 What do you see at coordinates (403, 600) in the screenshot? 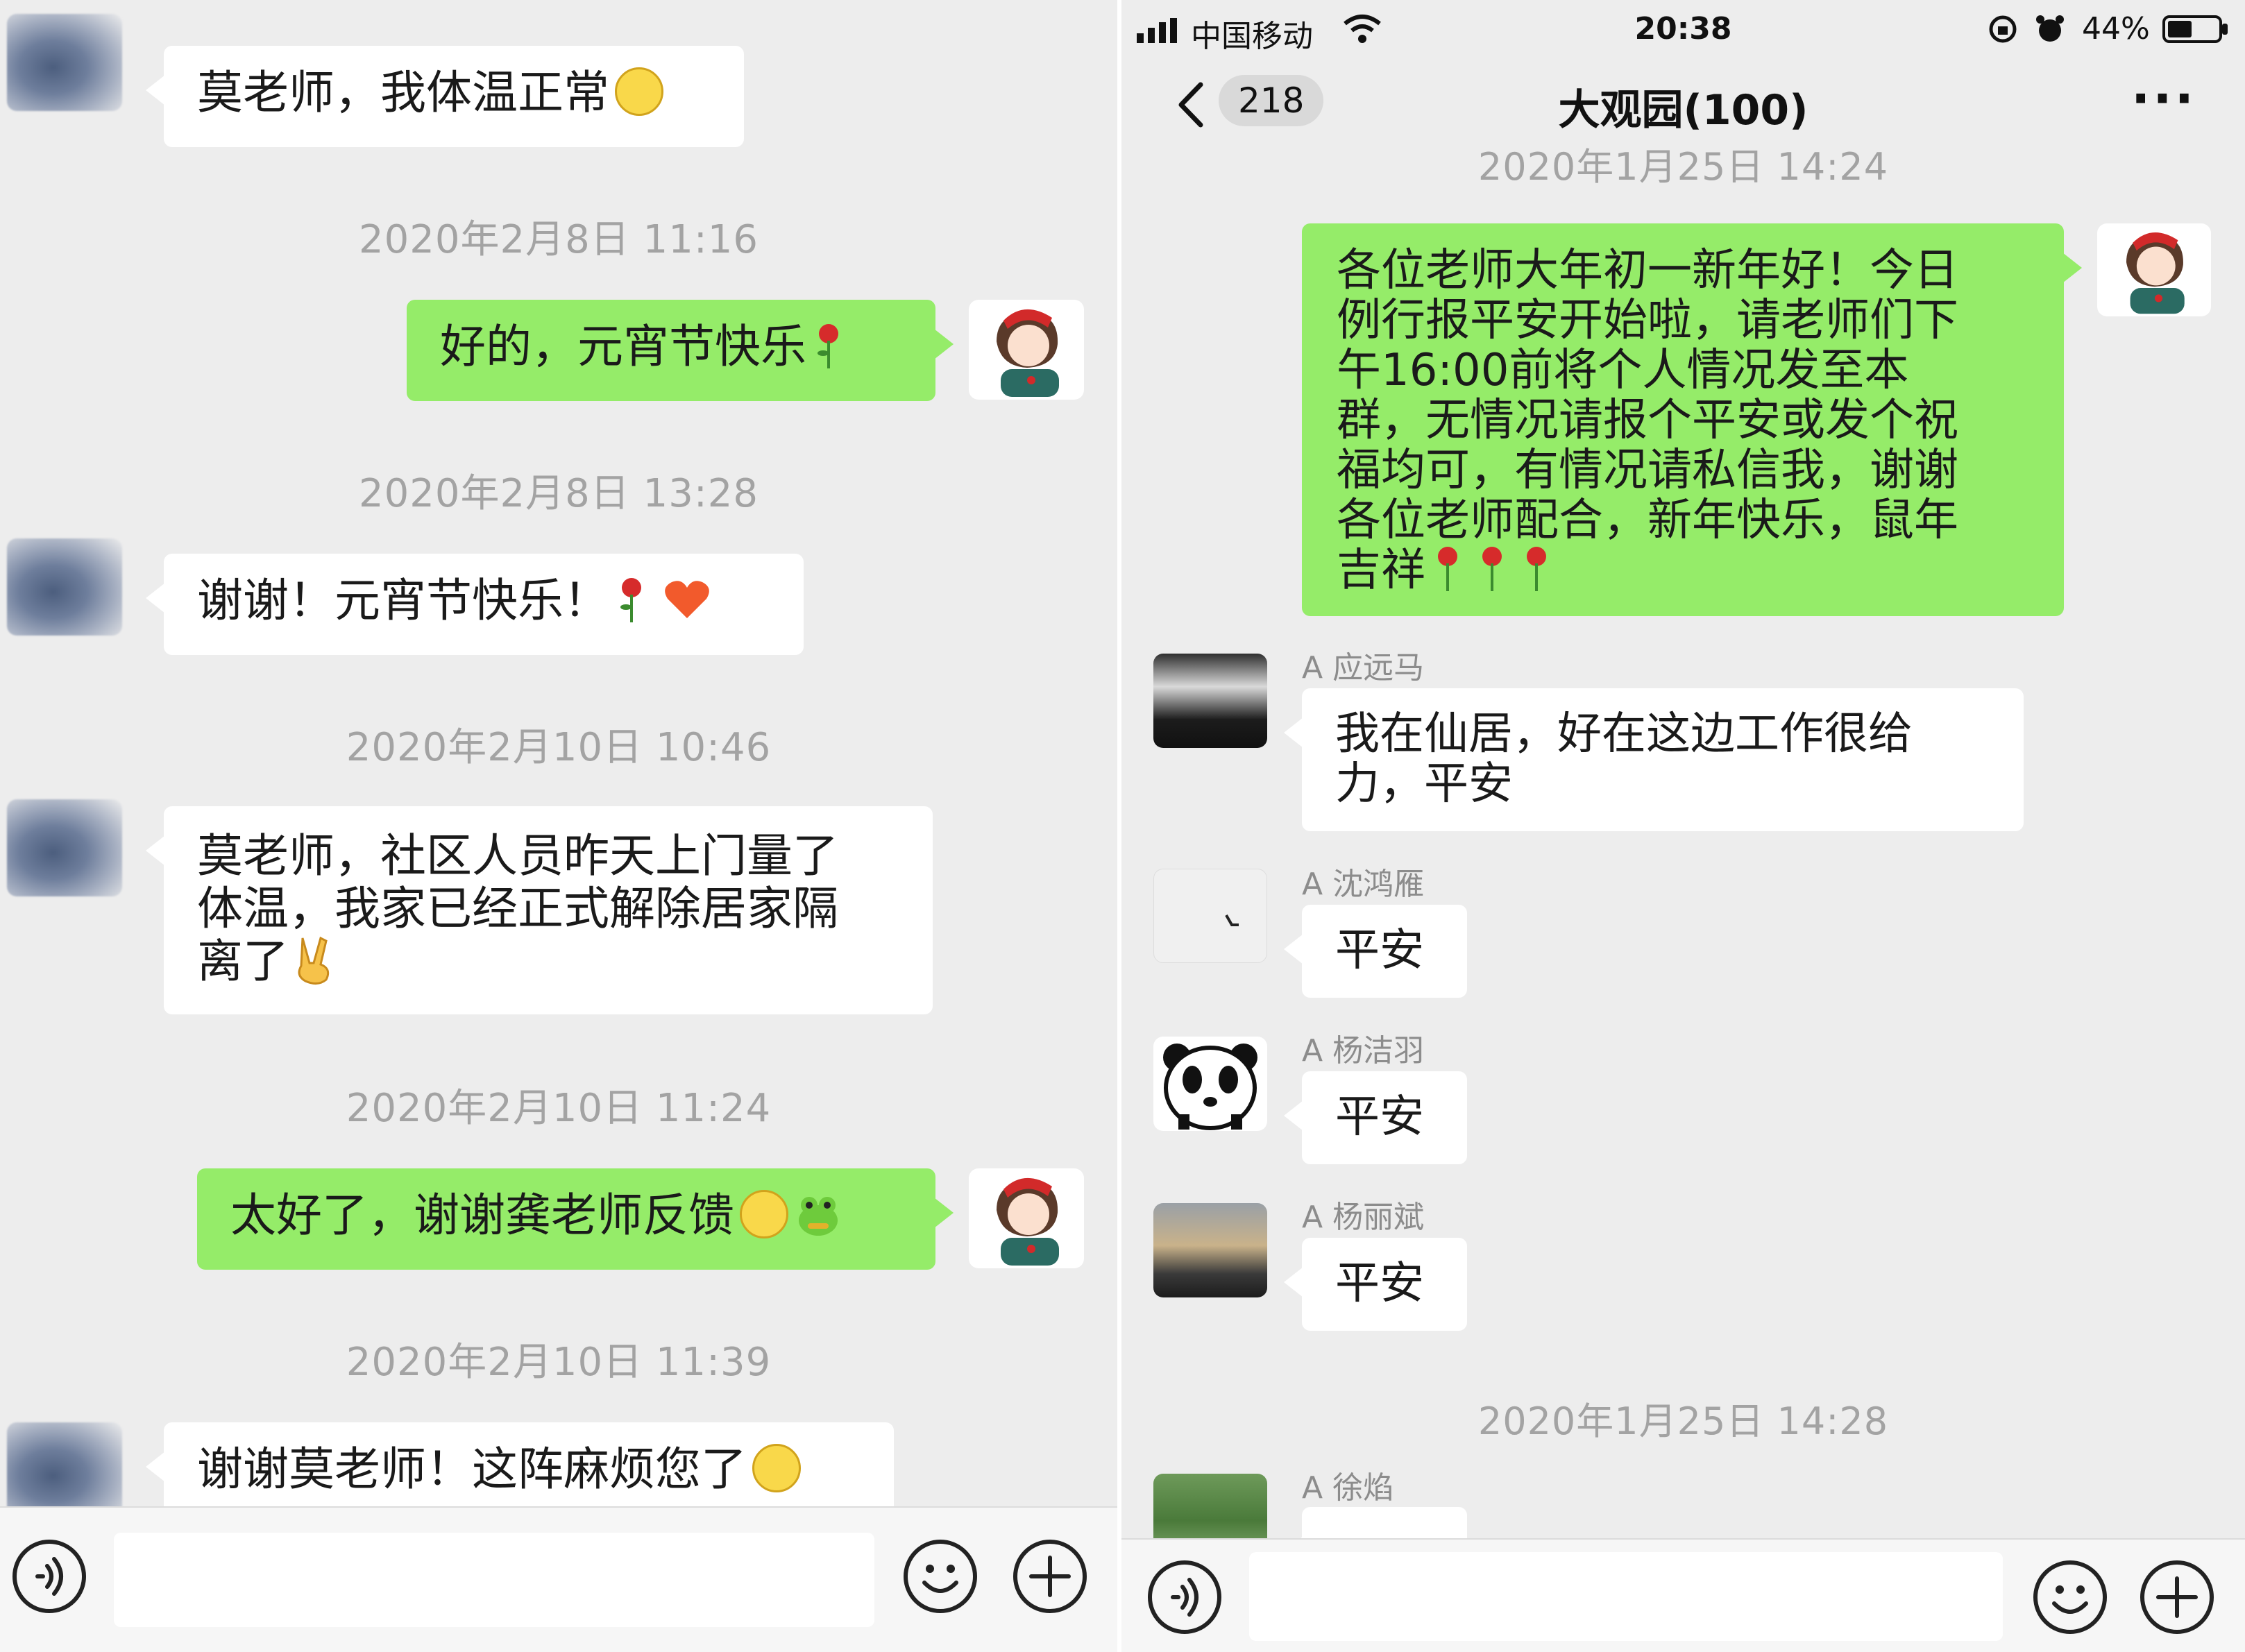
I see `message-text: 谢谢！元宵节快乐！` at bounding box center [403, 600].